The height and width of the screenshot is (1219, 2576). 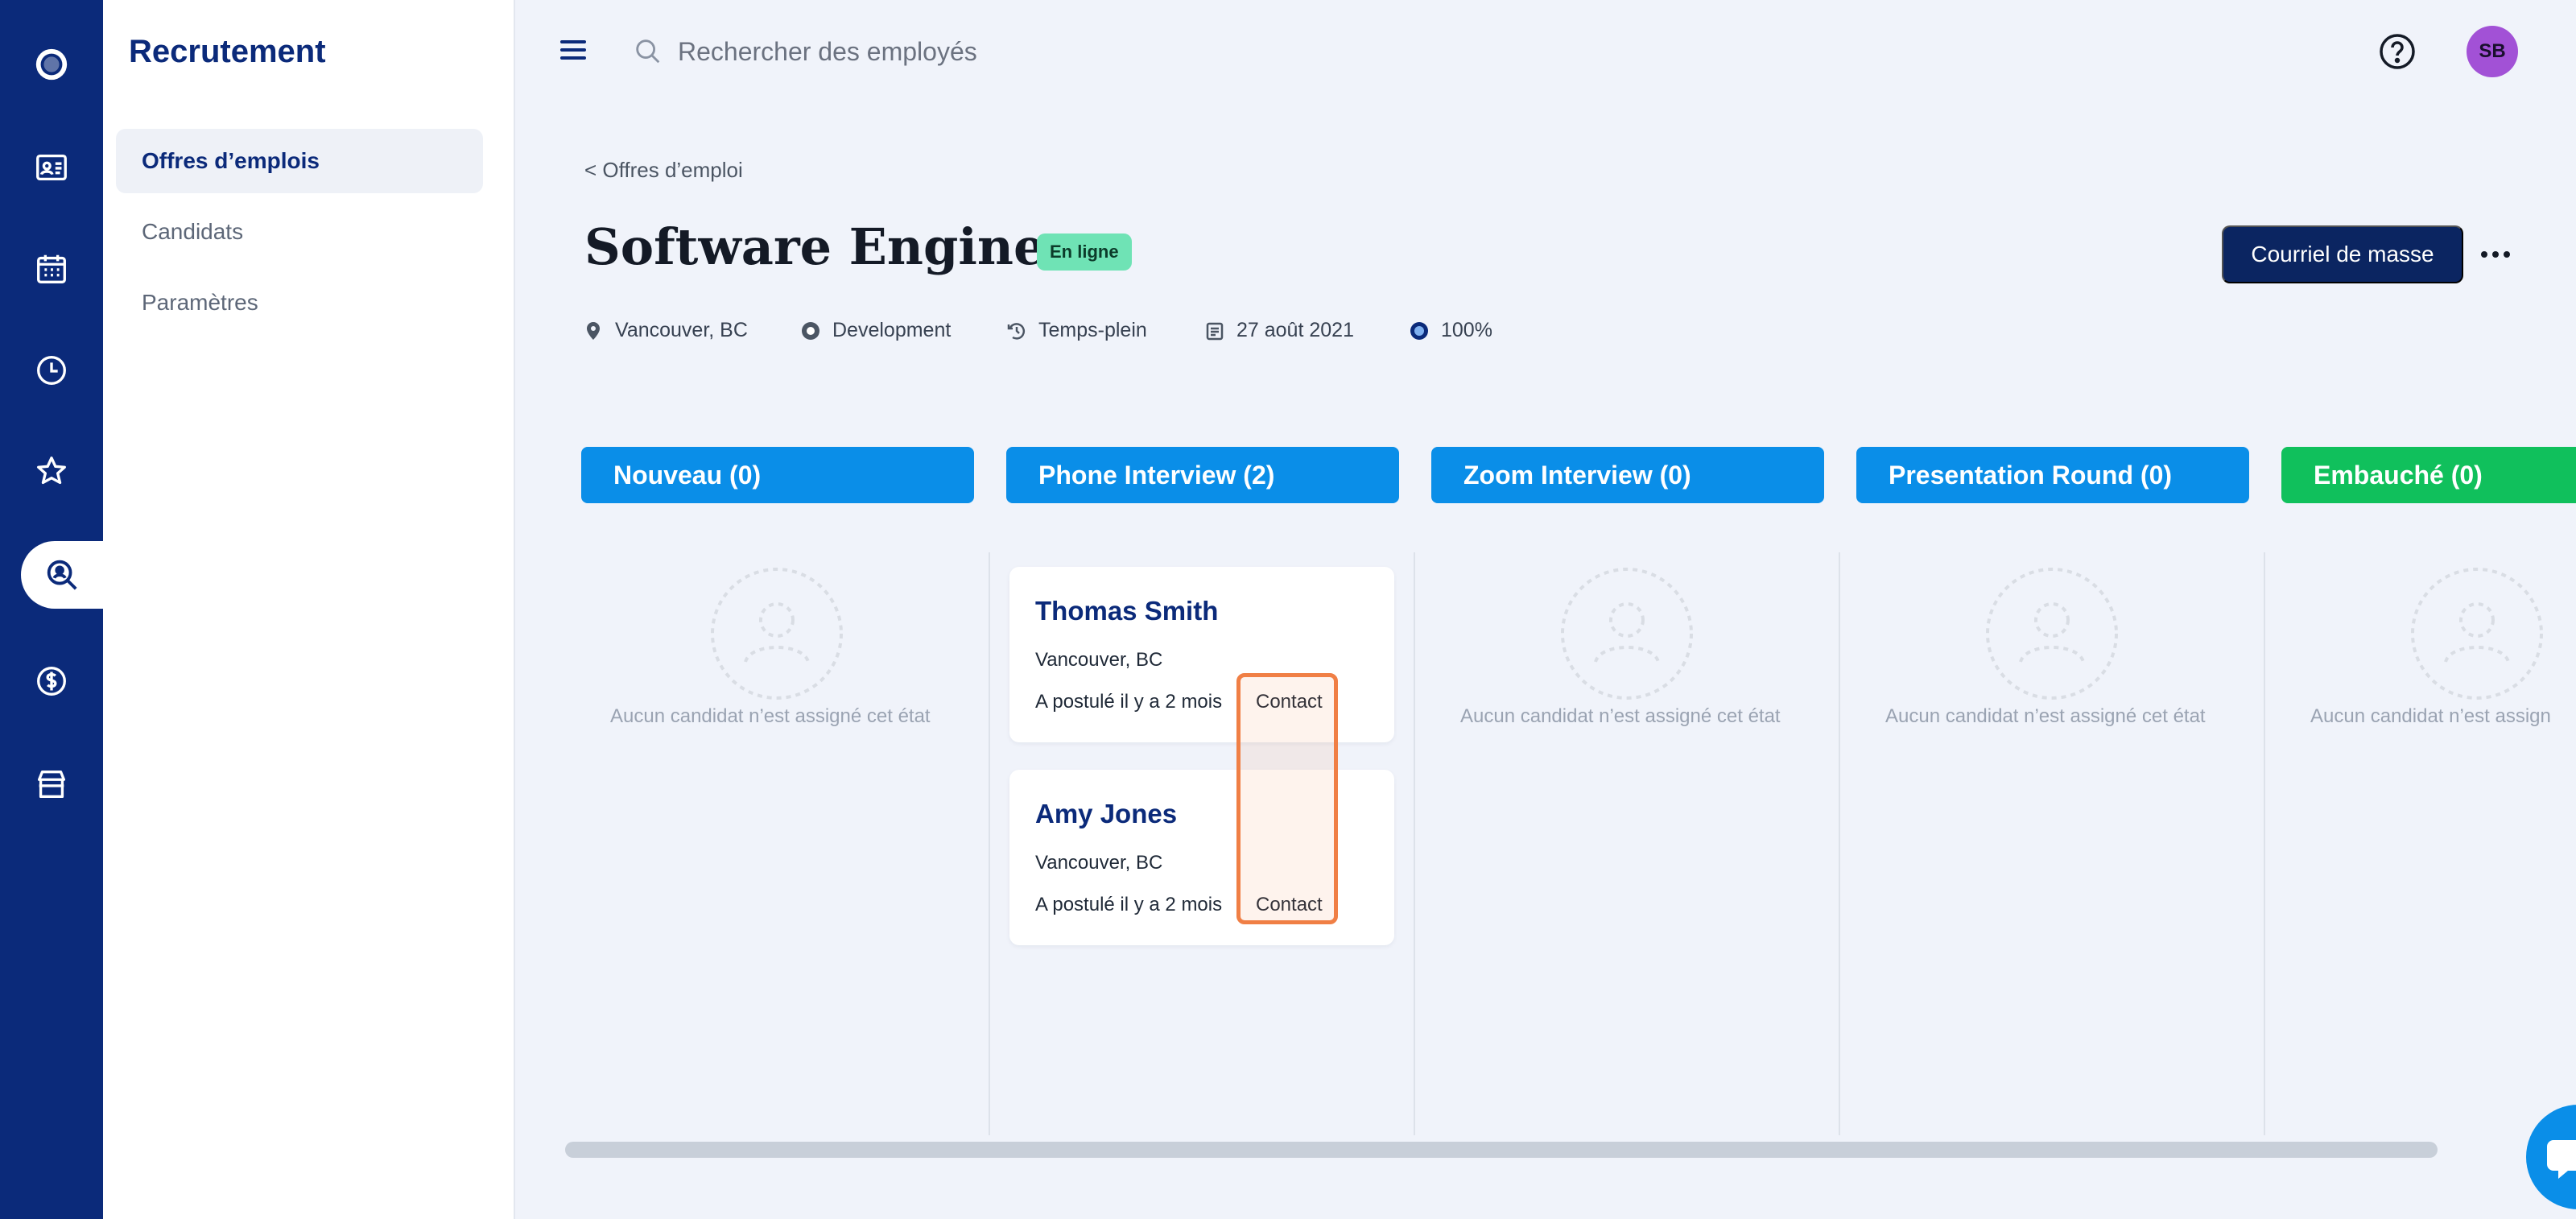 What do you see at coordinates (1295, 330) in the screenshot?
I see `meta-date-text: 27 août 2021` at bounding box center [1295, 330].